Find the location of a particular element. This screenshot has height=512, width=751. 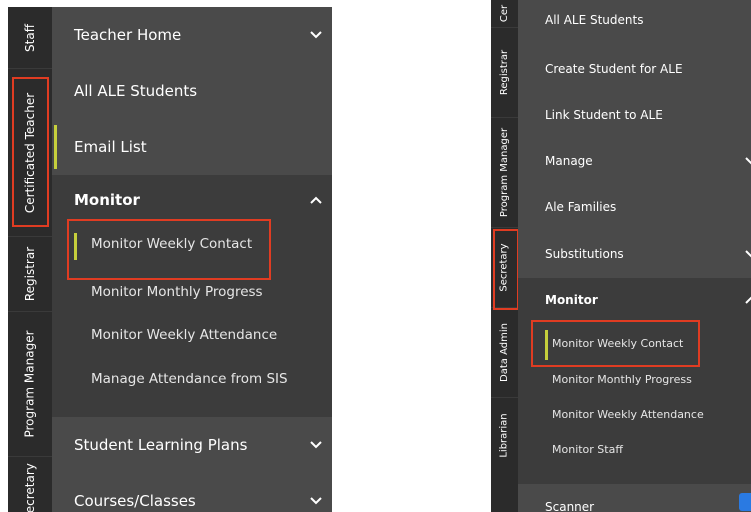

submenu-item-manage-attendance-from-sis: Manage Attendance from SIS is located at coordinates (192, 379).